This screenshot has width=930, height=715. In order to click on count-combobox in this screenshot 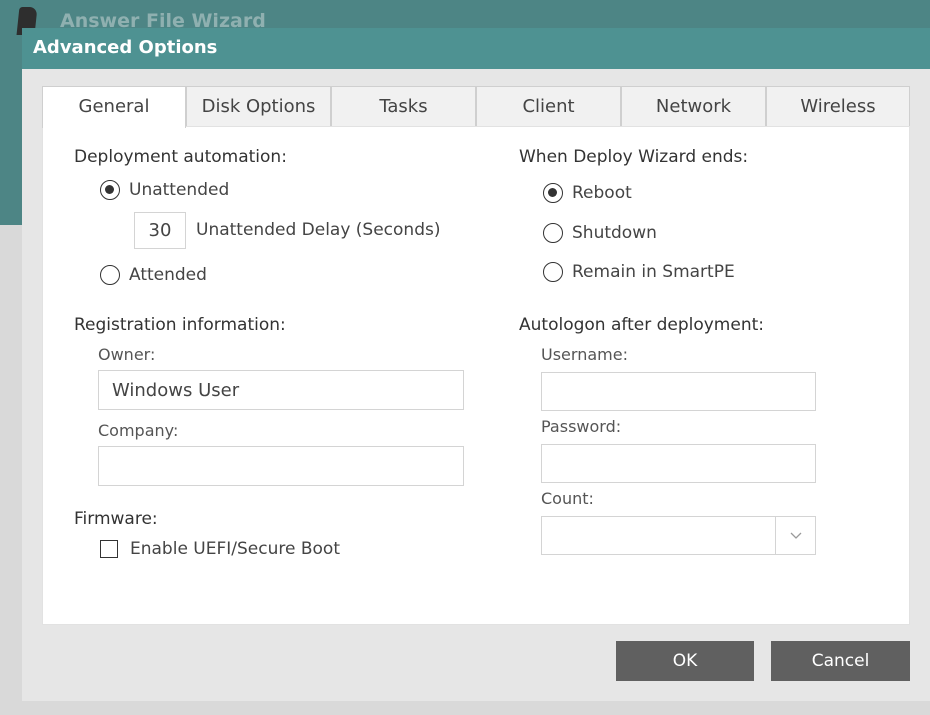, I will do `click(678, 535)`.